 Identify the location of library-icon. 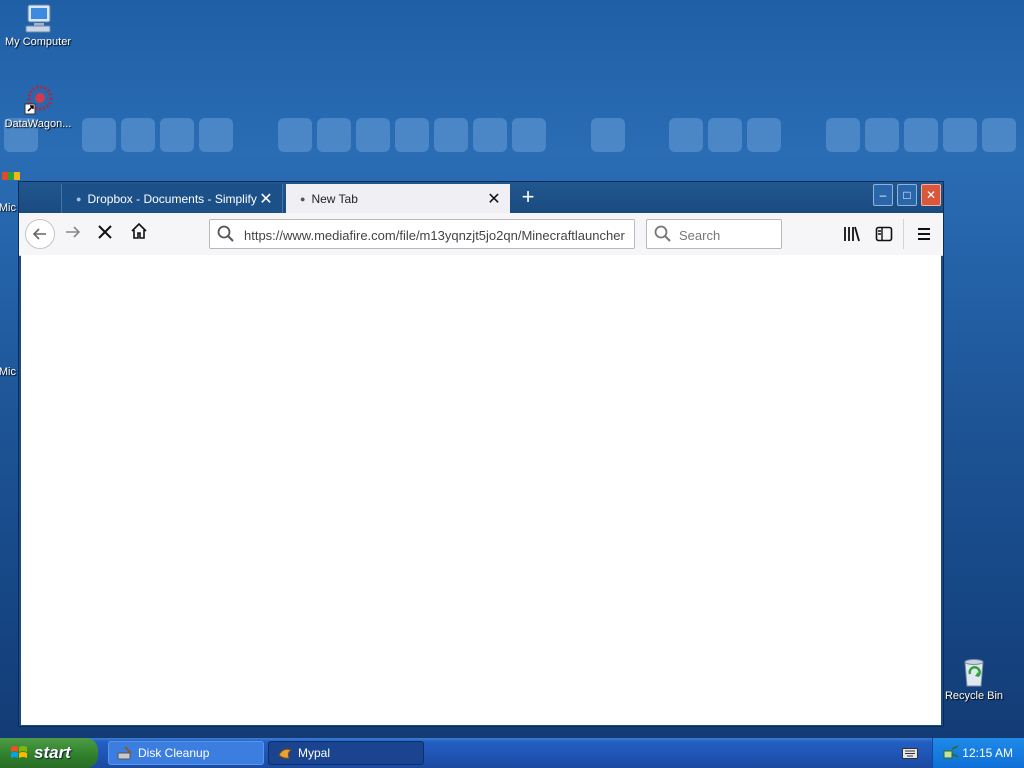
(852, 234).